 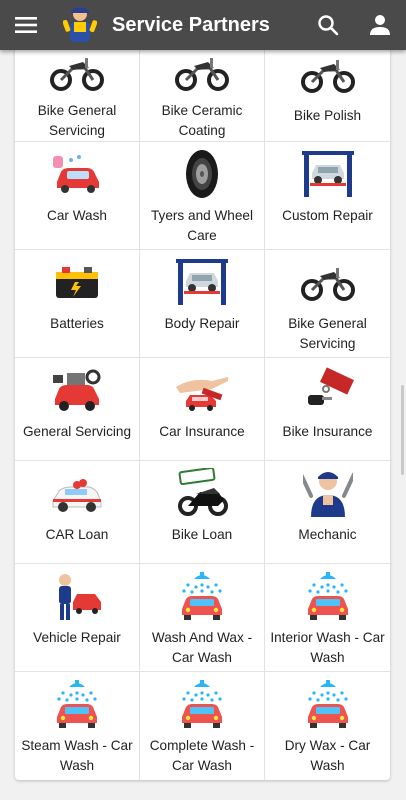 I want to click on service-tile: Body Repair, so click(x=202, y=304).